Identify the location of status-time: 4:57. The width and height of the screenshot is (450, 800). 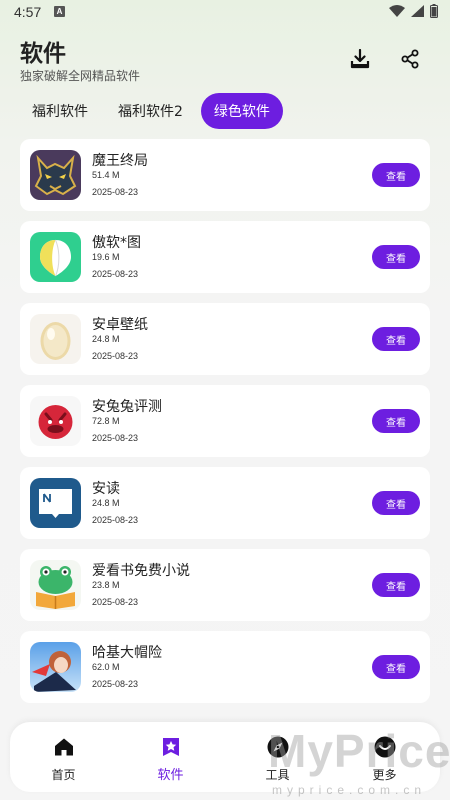
(28, 12).